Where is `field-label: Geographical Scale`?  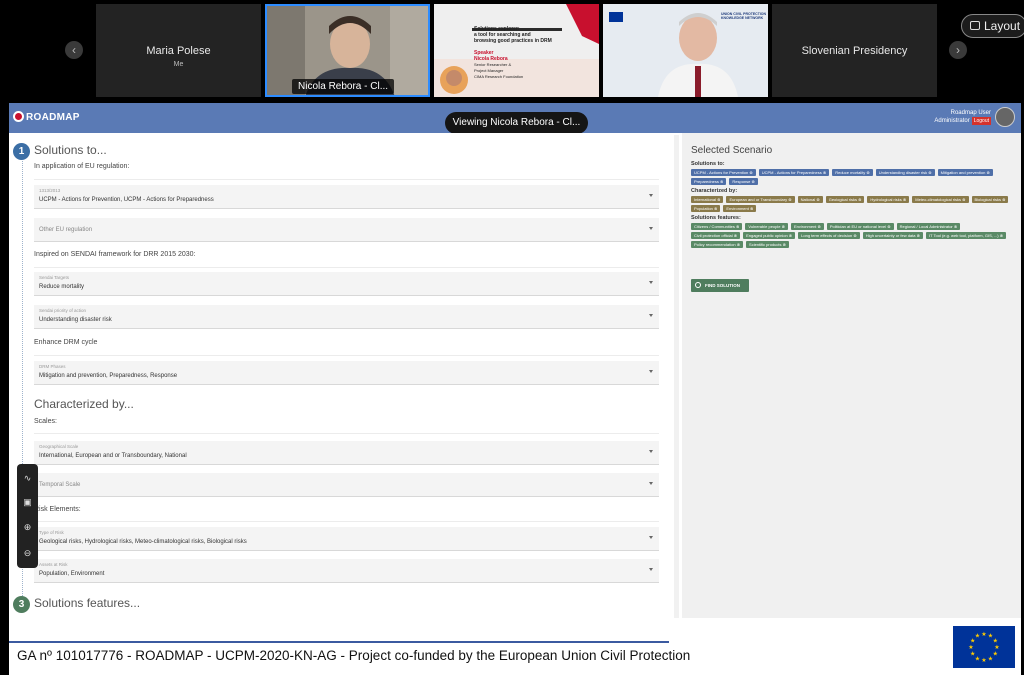 field-label: Geographical Scale is located at coordinates (59, 446).